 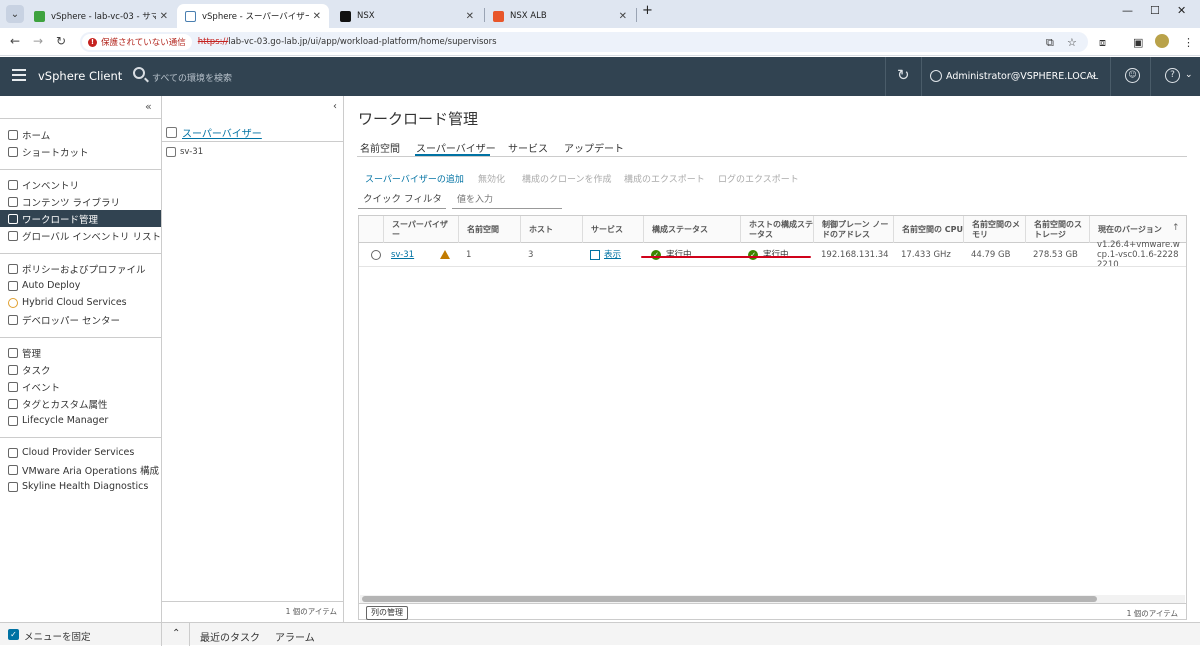 I want to click on maximize-icon: ☐, so click(x=1155, y=10).